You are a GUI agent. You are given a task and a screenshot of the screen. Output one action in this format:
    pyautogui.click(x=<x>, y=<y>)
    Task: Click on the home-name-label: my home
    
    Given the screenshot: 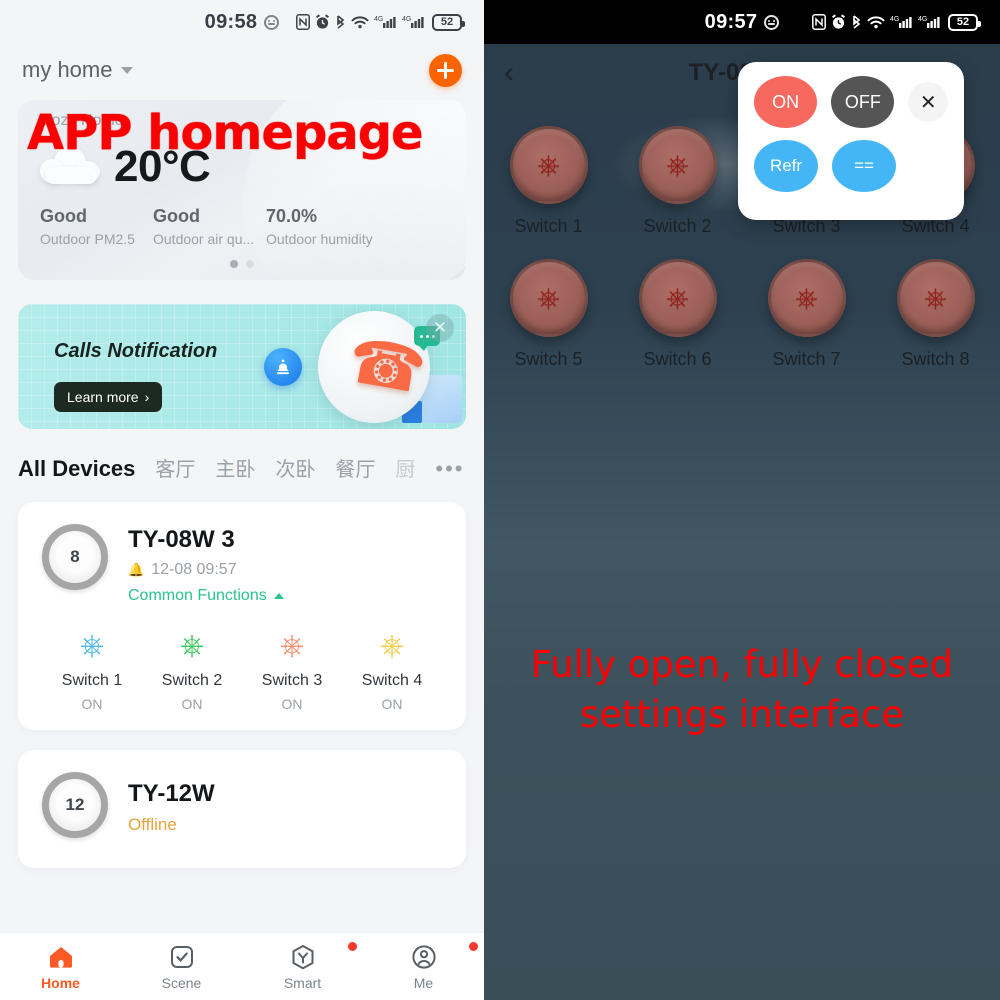 What is the action you would take?
    pyautogui.click(x=67, y=69)
    